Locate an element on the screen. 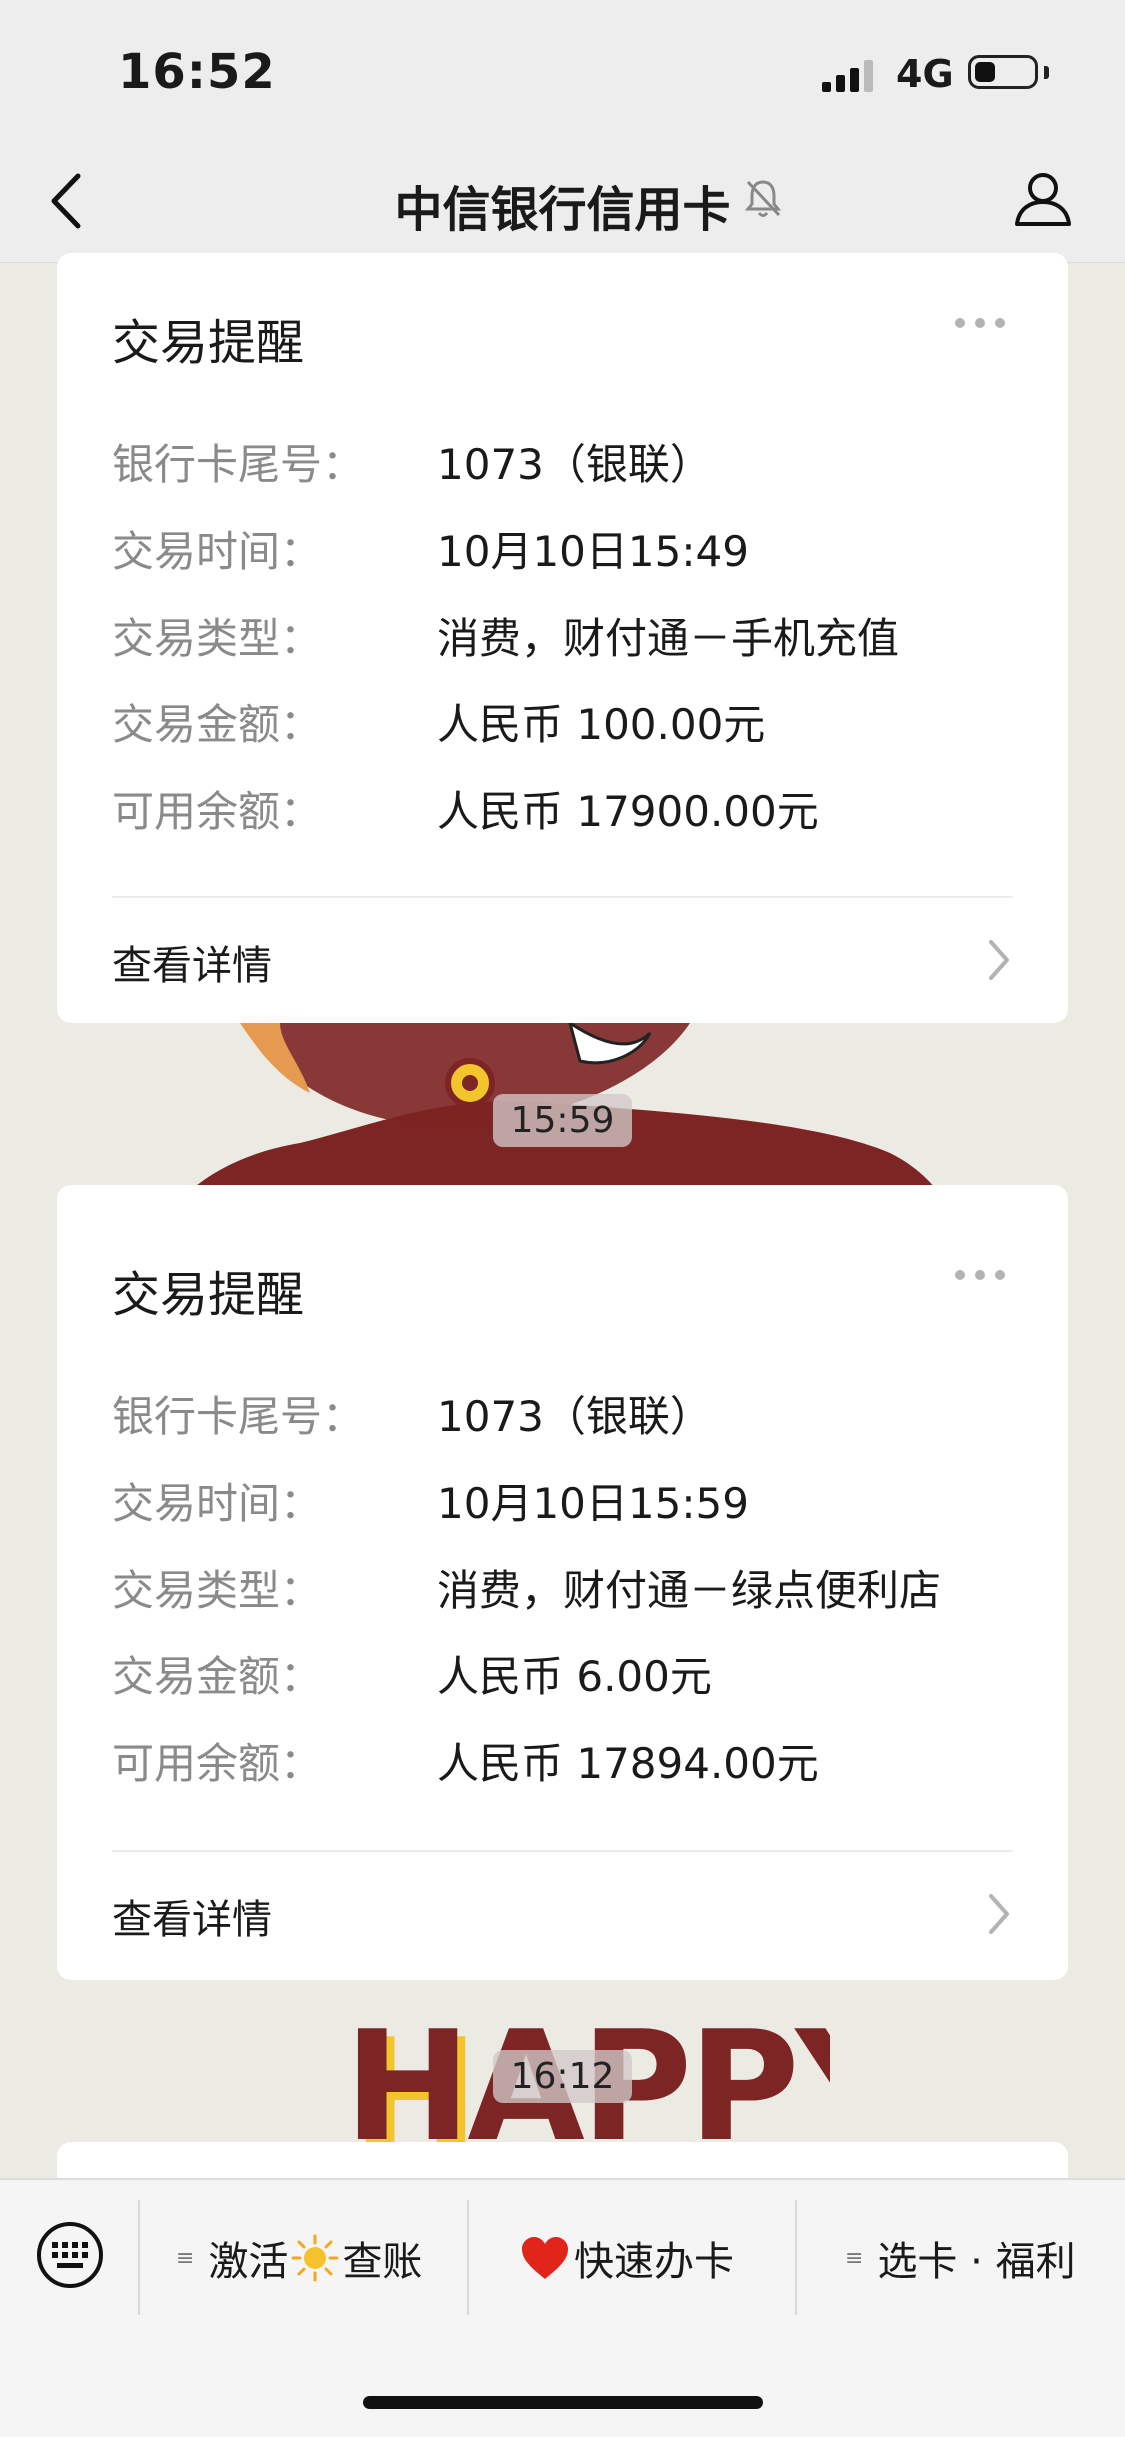  menu-quick-apply: 快速办卡 is located at coordinates (627, 2258).